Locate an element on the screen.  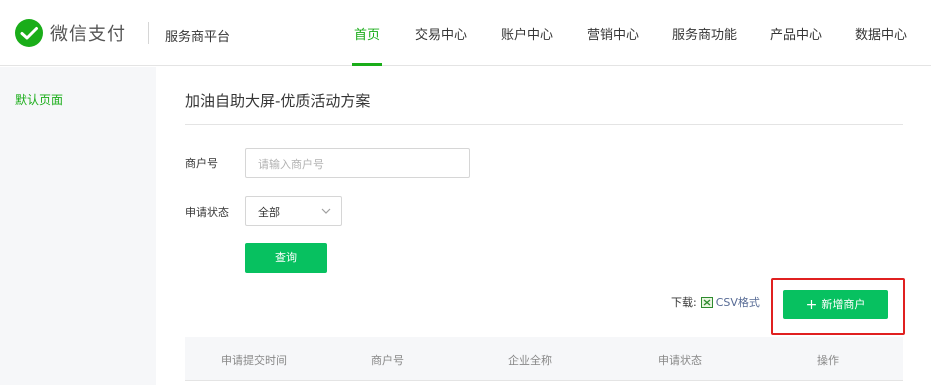
download-bar: 下载: CSV格式 is located at coordinates (715, 302).